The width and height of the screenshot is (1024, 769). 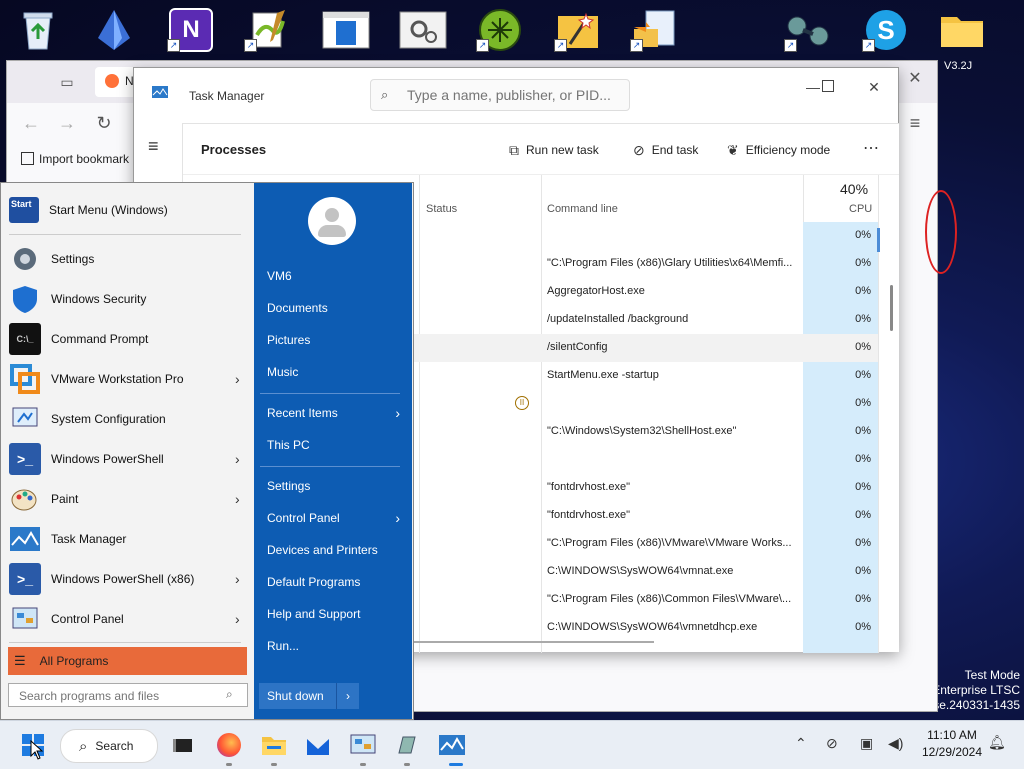 I want to click on start-search-input, so click(x=119, y=696).